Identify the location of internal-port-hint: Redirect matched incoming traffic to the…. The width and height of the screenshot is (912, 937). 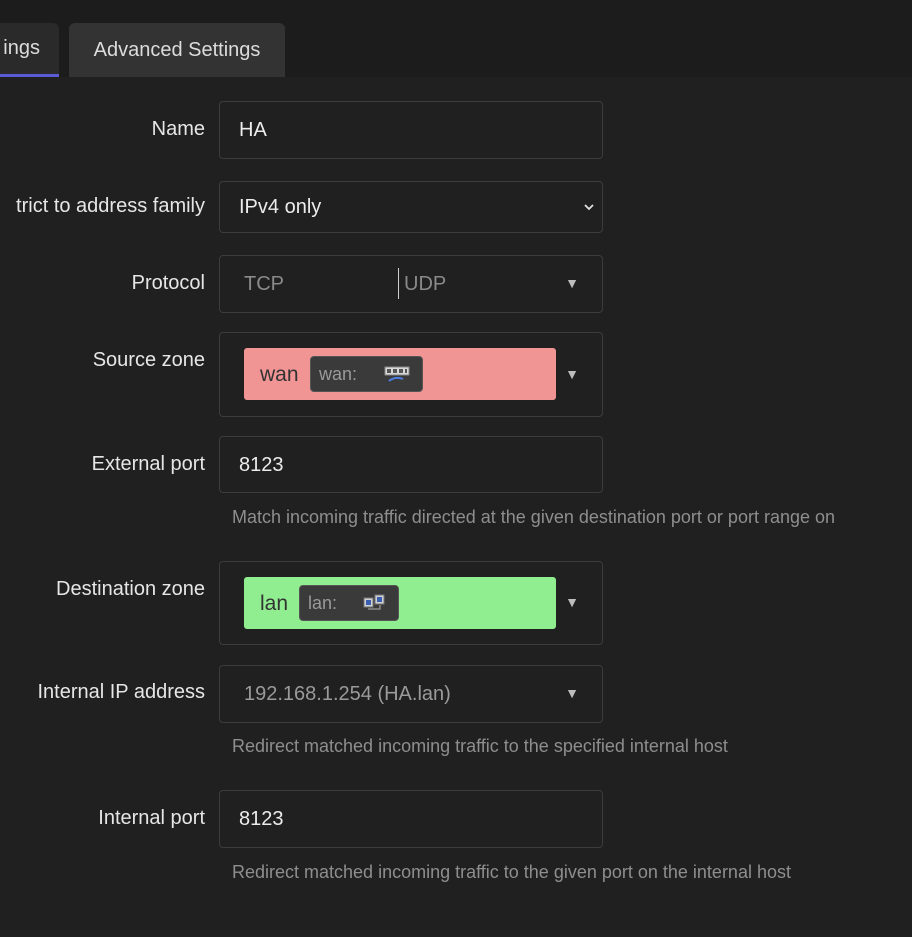
(511, 872).